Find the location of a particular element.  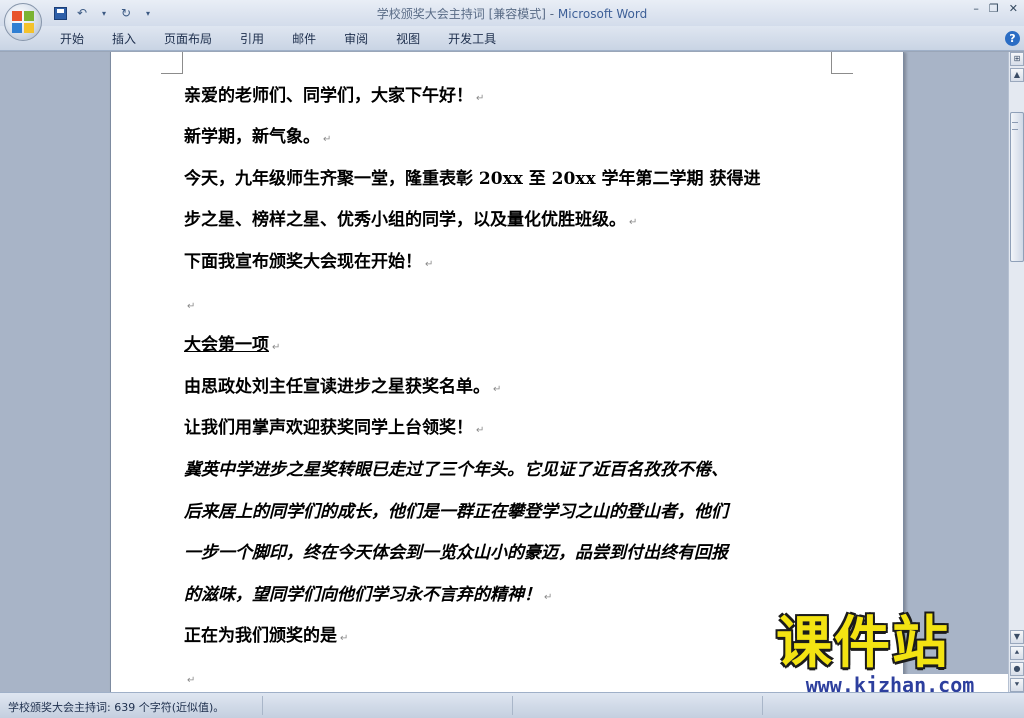

office-button is located at coordinates (23, 22).